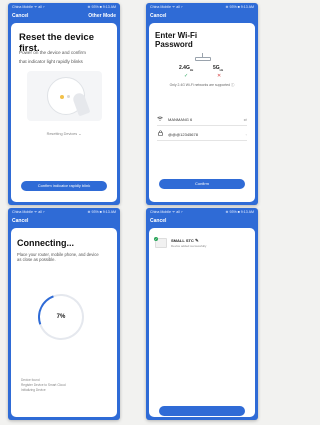 Image resolution: width=320 pixels, height=425 pixels. I want to click on wifi-icon, so click(160, 119).